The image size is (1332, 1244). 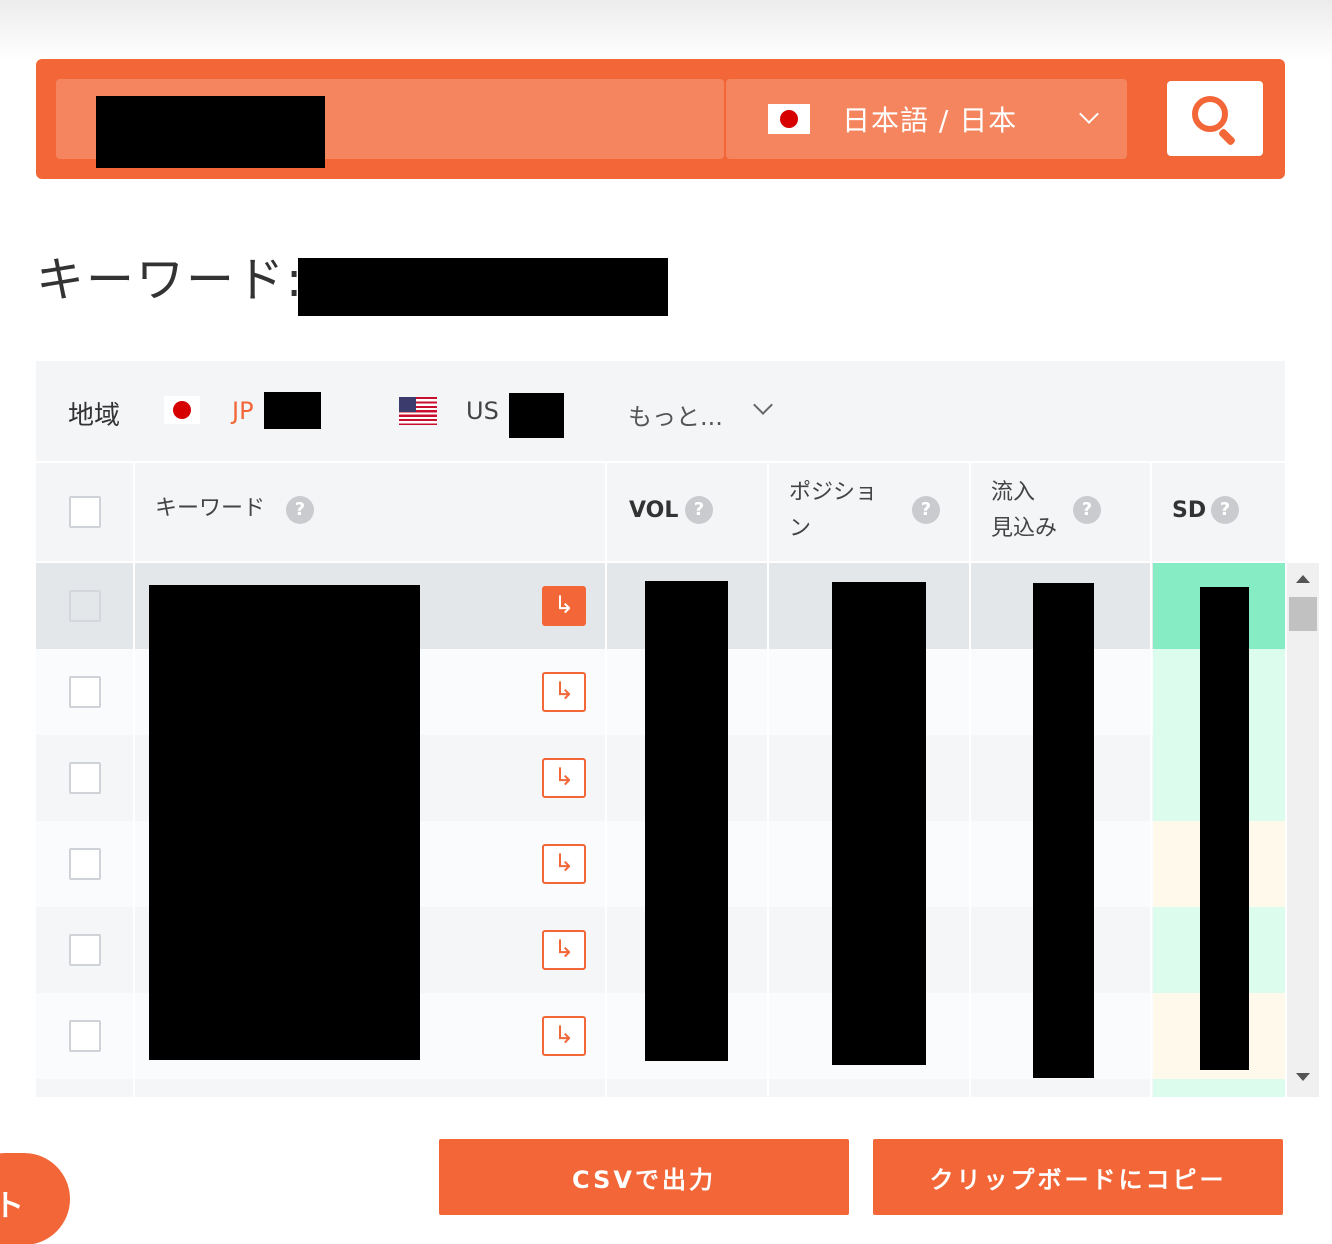 What do you see at coordinates (292, 410) in the screenshot?
I see `redacted-jp-count` at bounding box center [292, 410].